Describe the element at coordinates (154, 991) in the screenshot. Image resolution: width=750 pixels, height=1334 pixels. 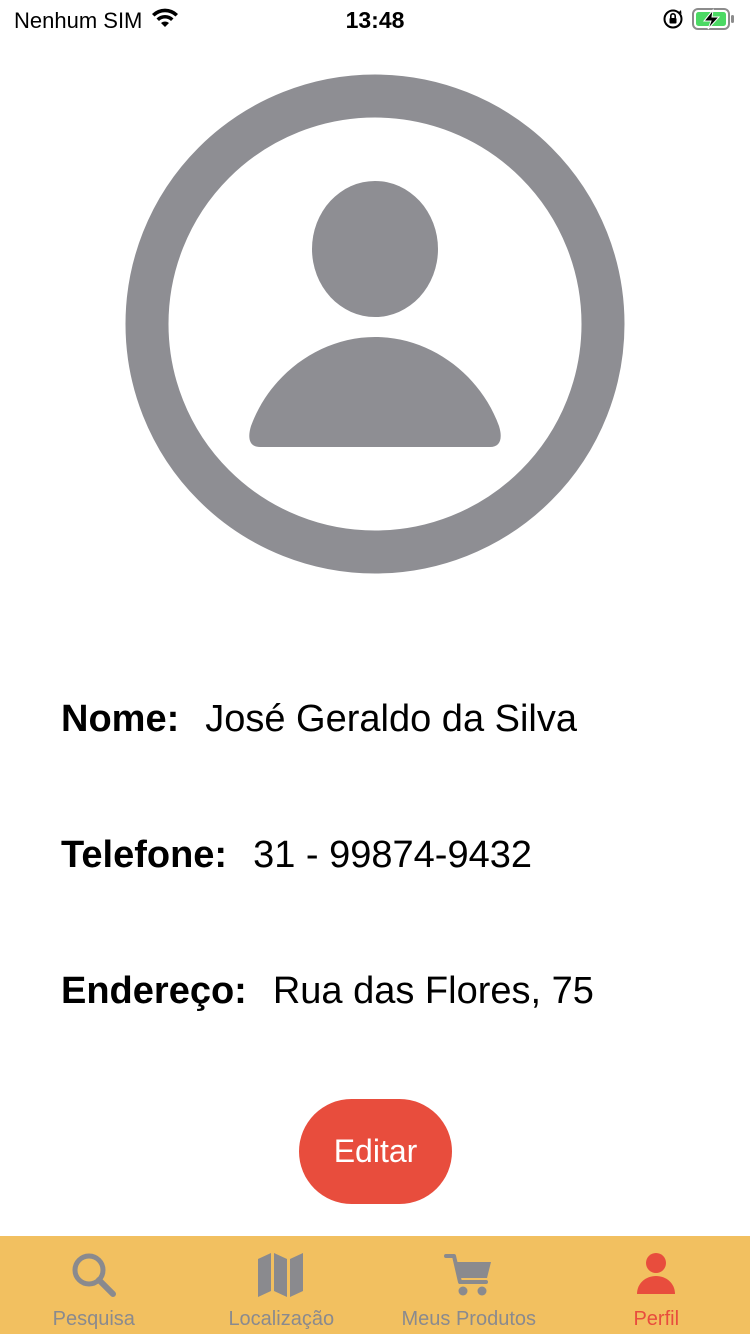
I see `address-label: Endereço:` at that location.